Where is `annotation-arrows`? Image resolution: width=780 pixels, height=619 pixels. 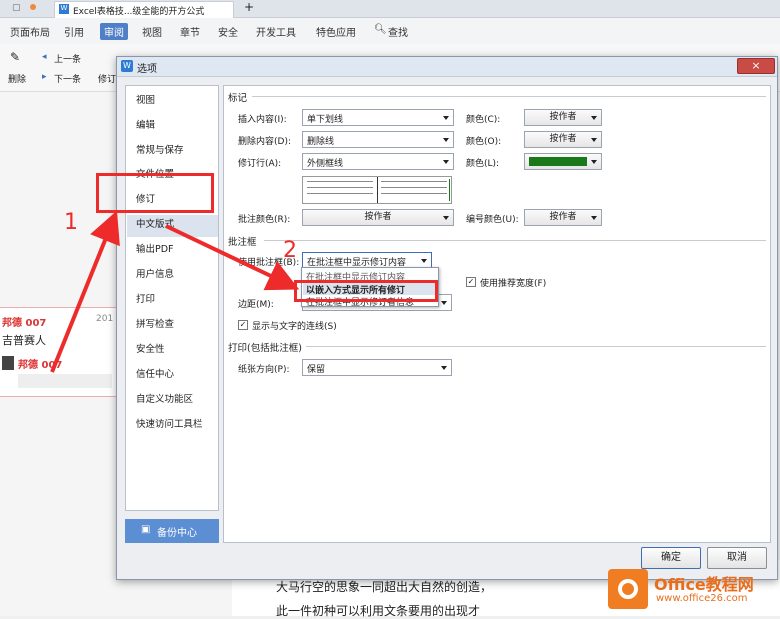 annotation-arrows is located at coordinates (175, 291).